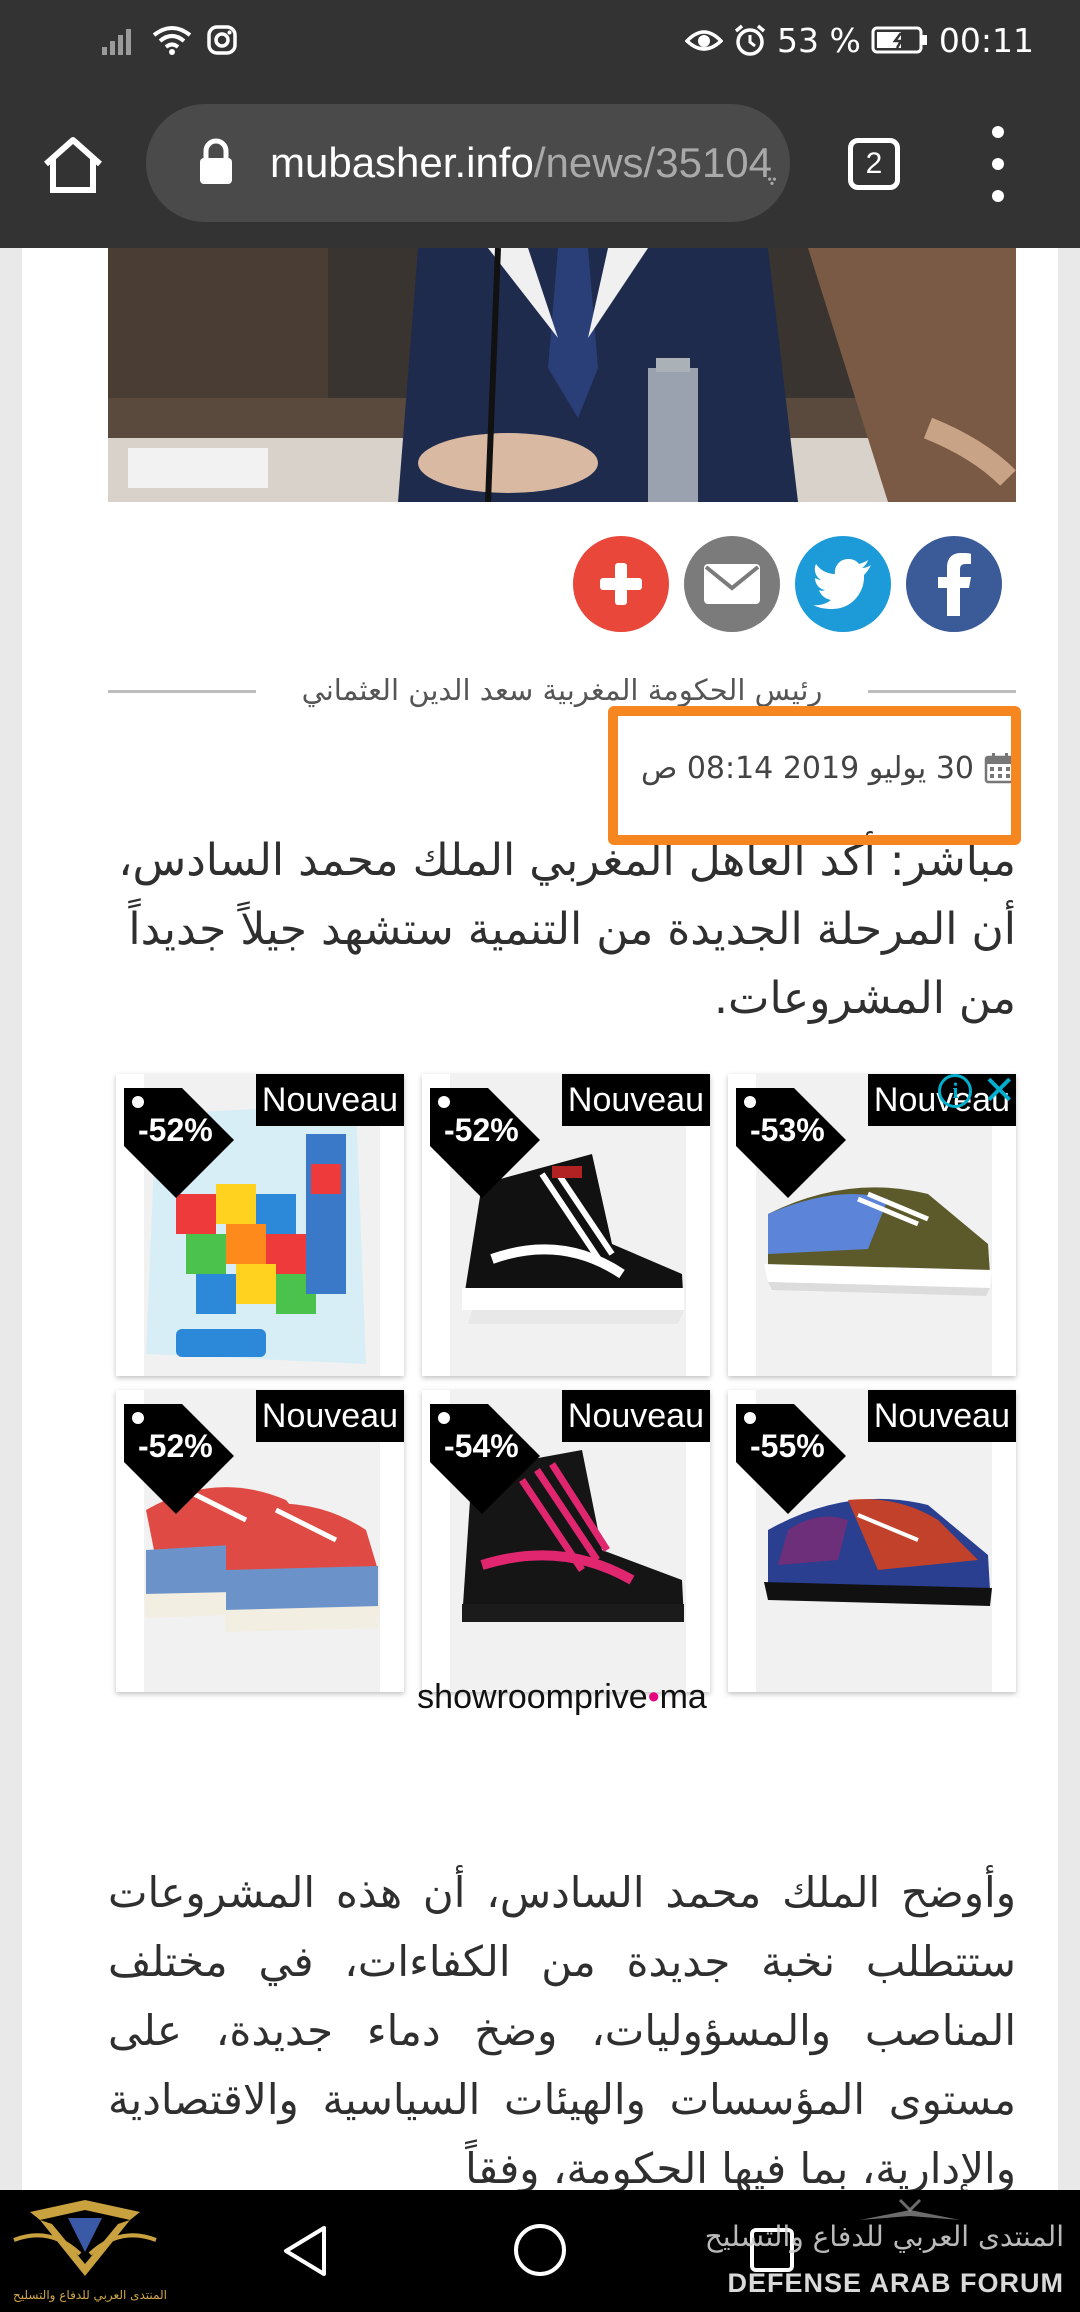  I want to click on url-path: /news/35104ֶ, so click(653, 162).